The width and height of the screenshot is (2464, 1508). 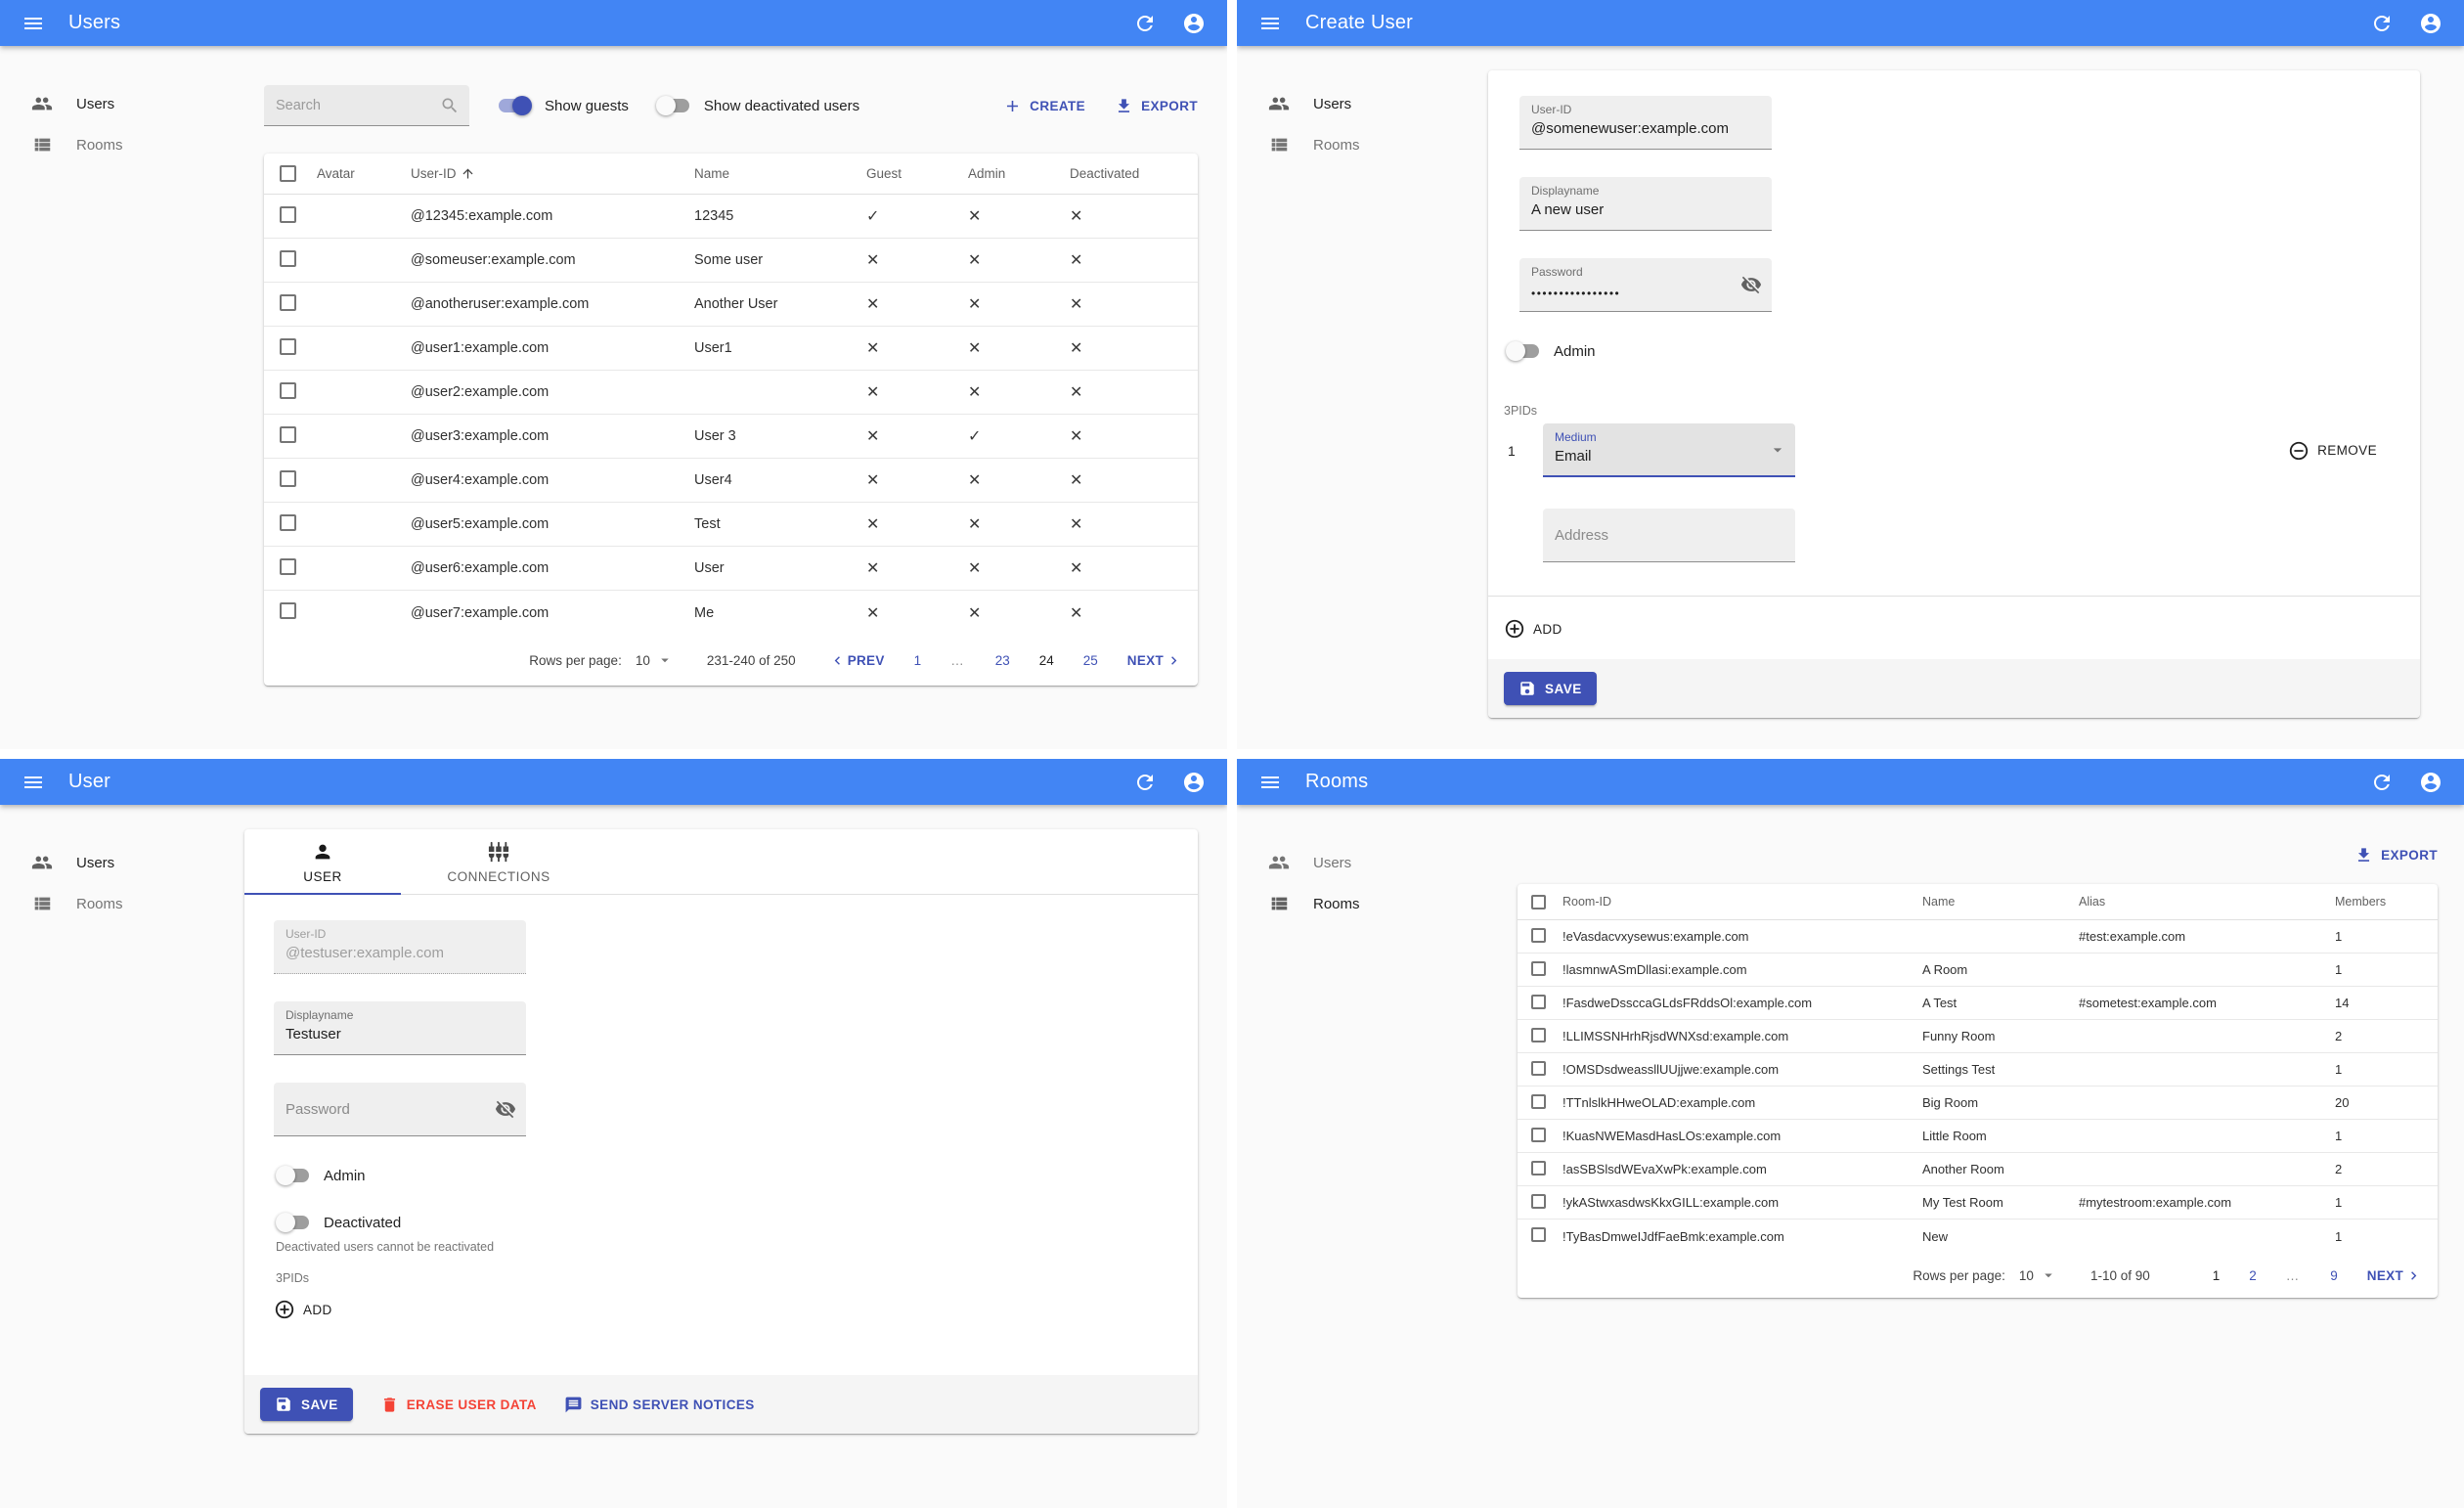 What do you see at coordinates (400, 1109) in the screenshot?
I see `password-field: Password` at bounding box center [400, 1109].